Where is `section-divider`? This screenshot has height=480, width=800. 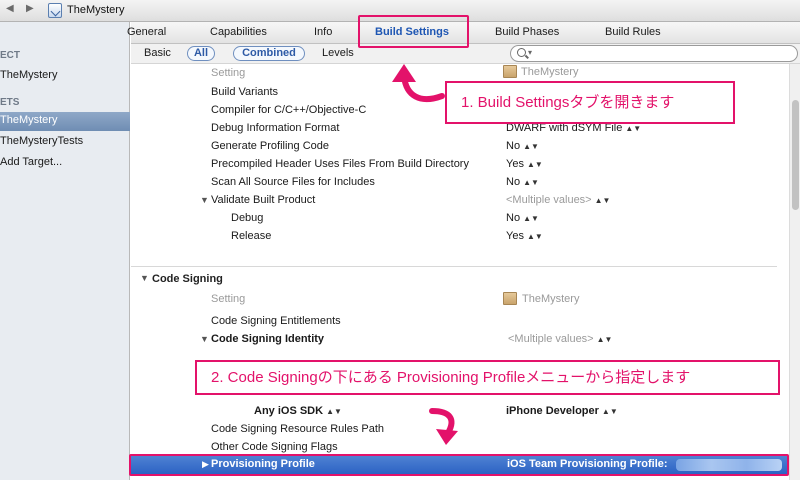
section-divider is located at coordinates (454, 266).